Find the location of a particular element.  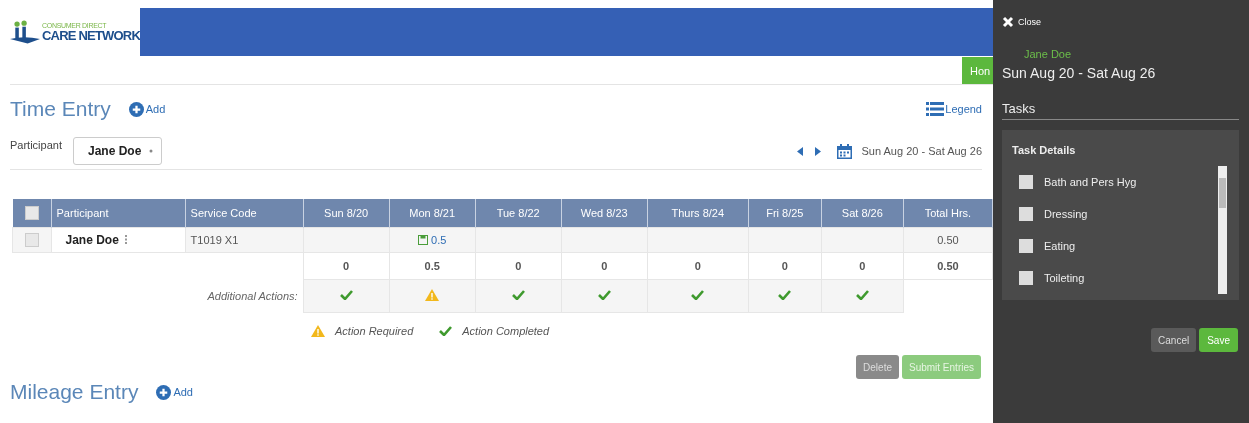

scrollbar is located at coordinates (1222, 230).